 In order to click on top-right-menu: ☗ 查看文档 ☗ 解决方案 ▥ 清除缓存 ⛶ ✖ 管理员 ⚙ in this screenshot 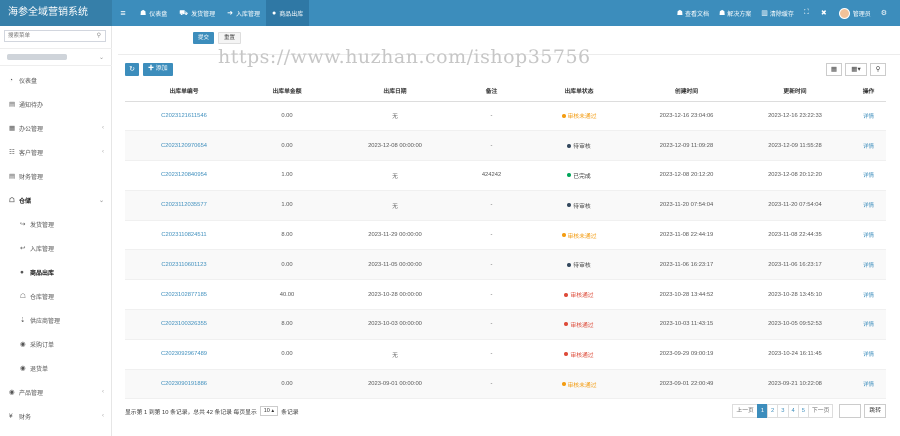, I will do `click(786, 13)`.